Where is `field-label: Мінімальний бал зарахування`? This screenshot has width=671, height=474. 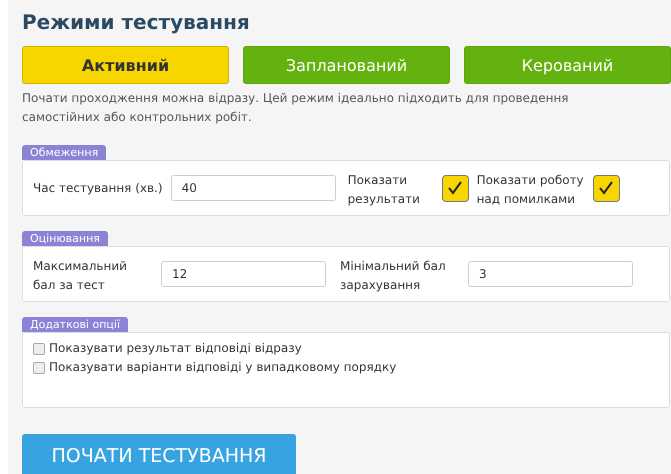 field-label: Мінімальний бал зарахування is located at coordinates (393, 275).